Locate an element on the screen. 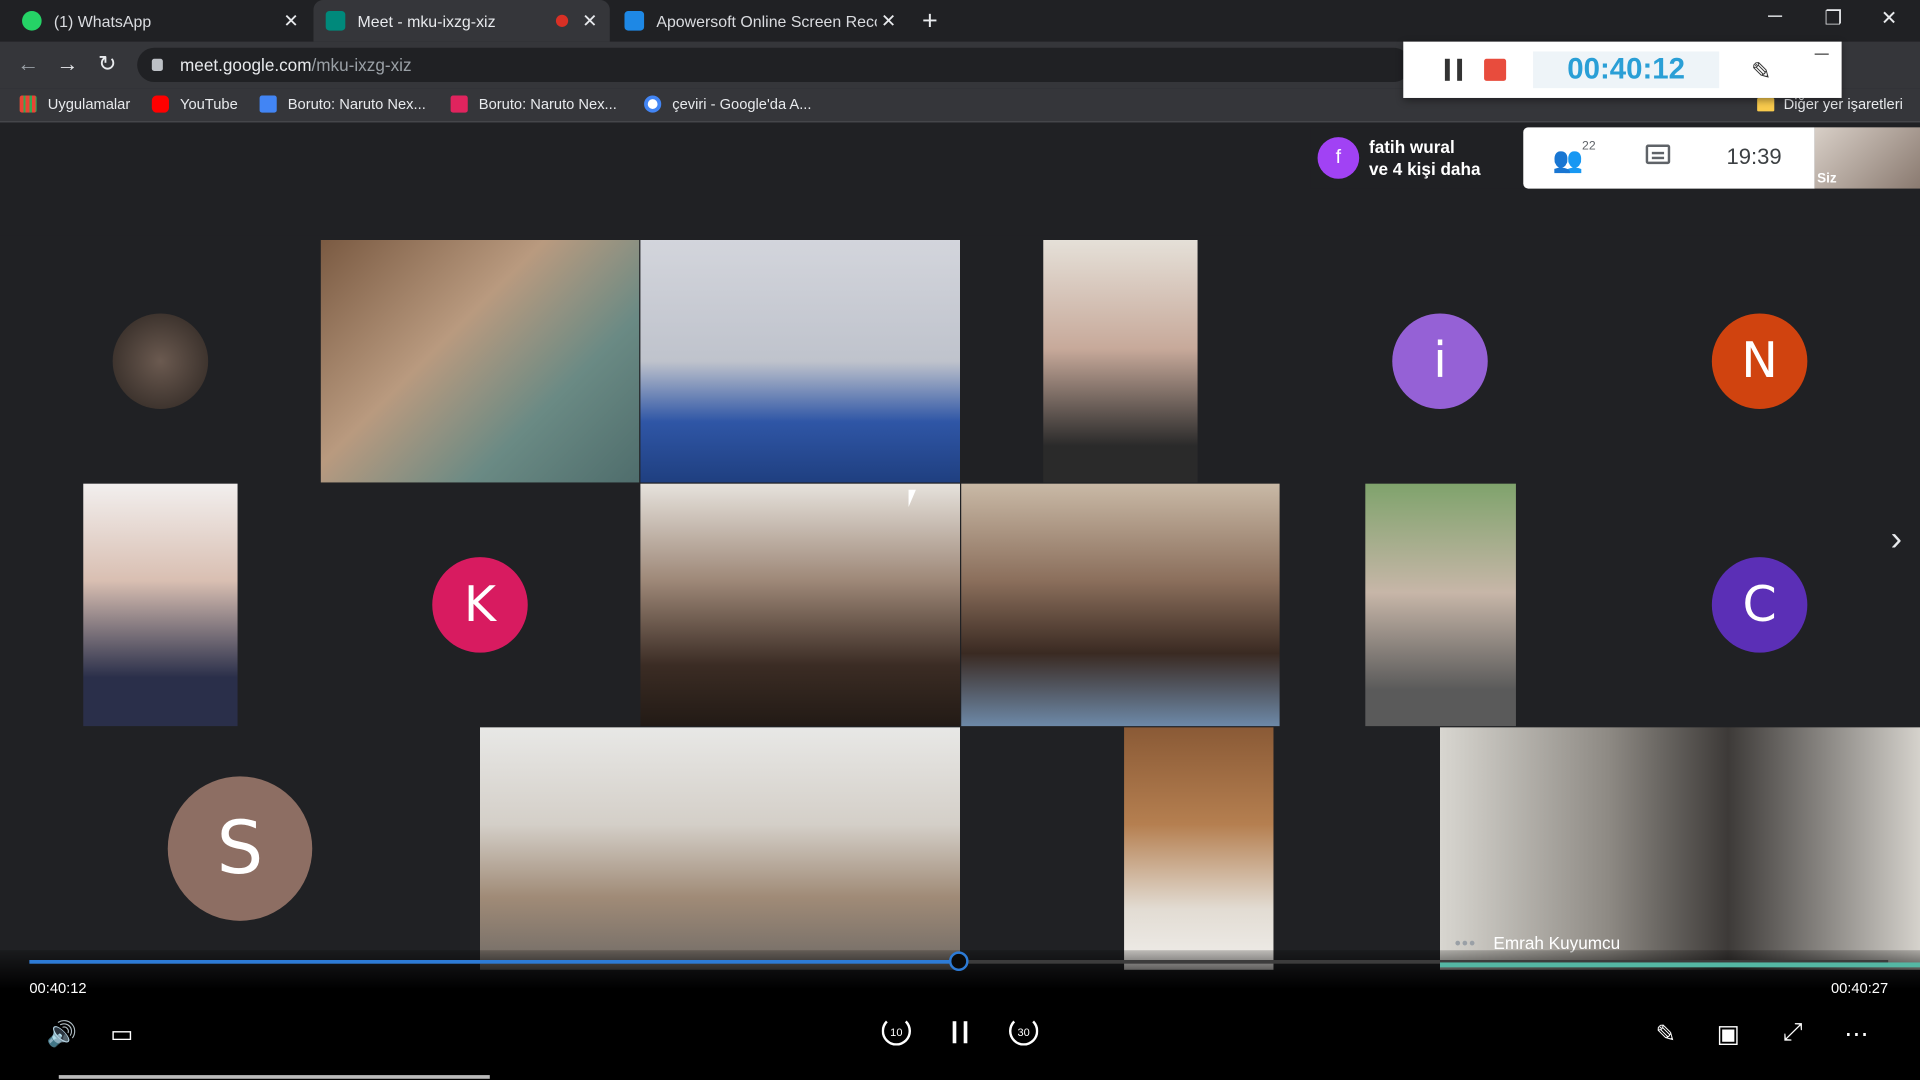 This screenshot has width=1920, height=1080. presenter-name: fatih wural is located at coordinates (1411, 147).